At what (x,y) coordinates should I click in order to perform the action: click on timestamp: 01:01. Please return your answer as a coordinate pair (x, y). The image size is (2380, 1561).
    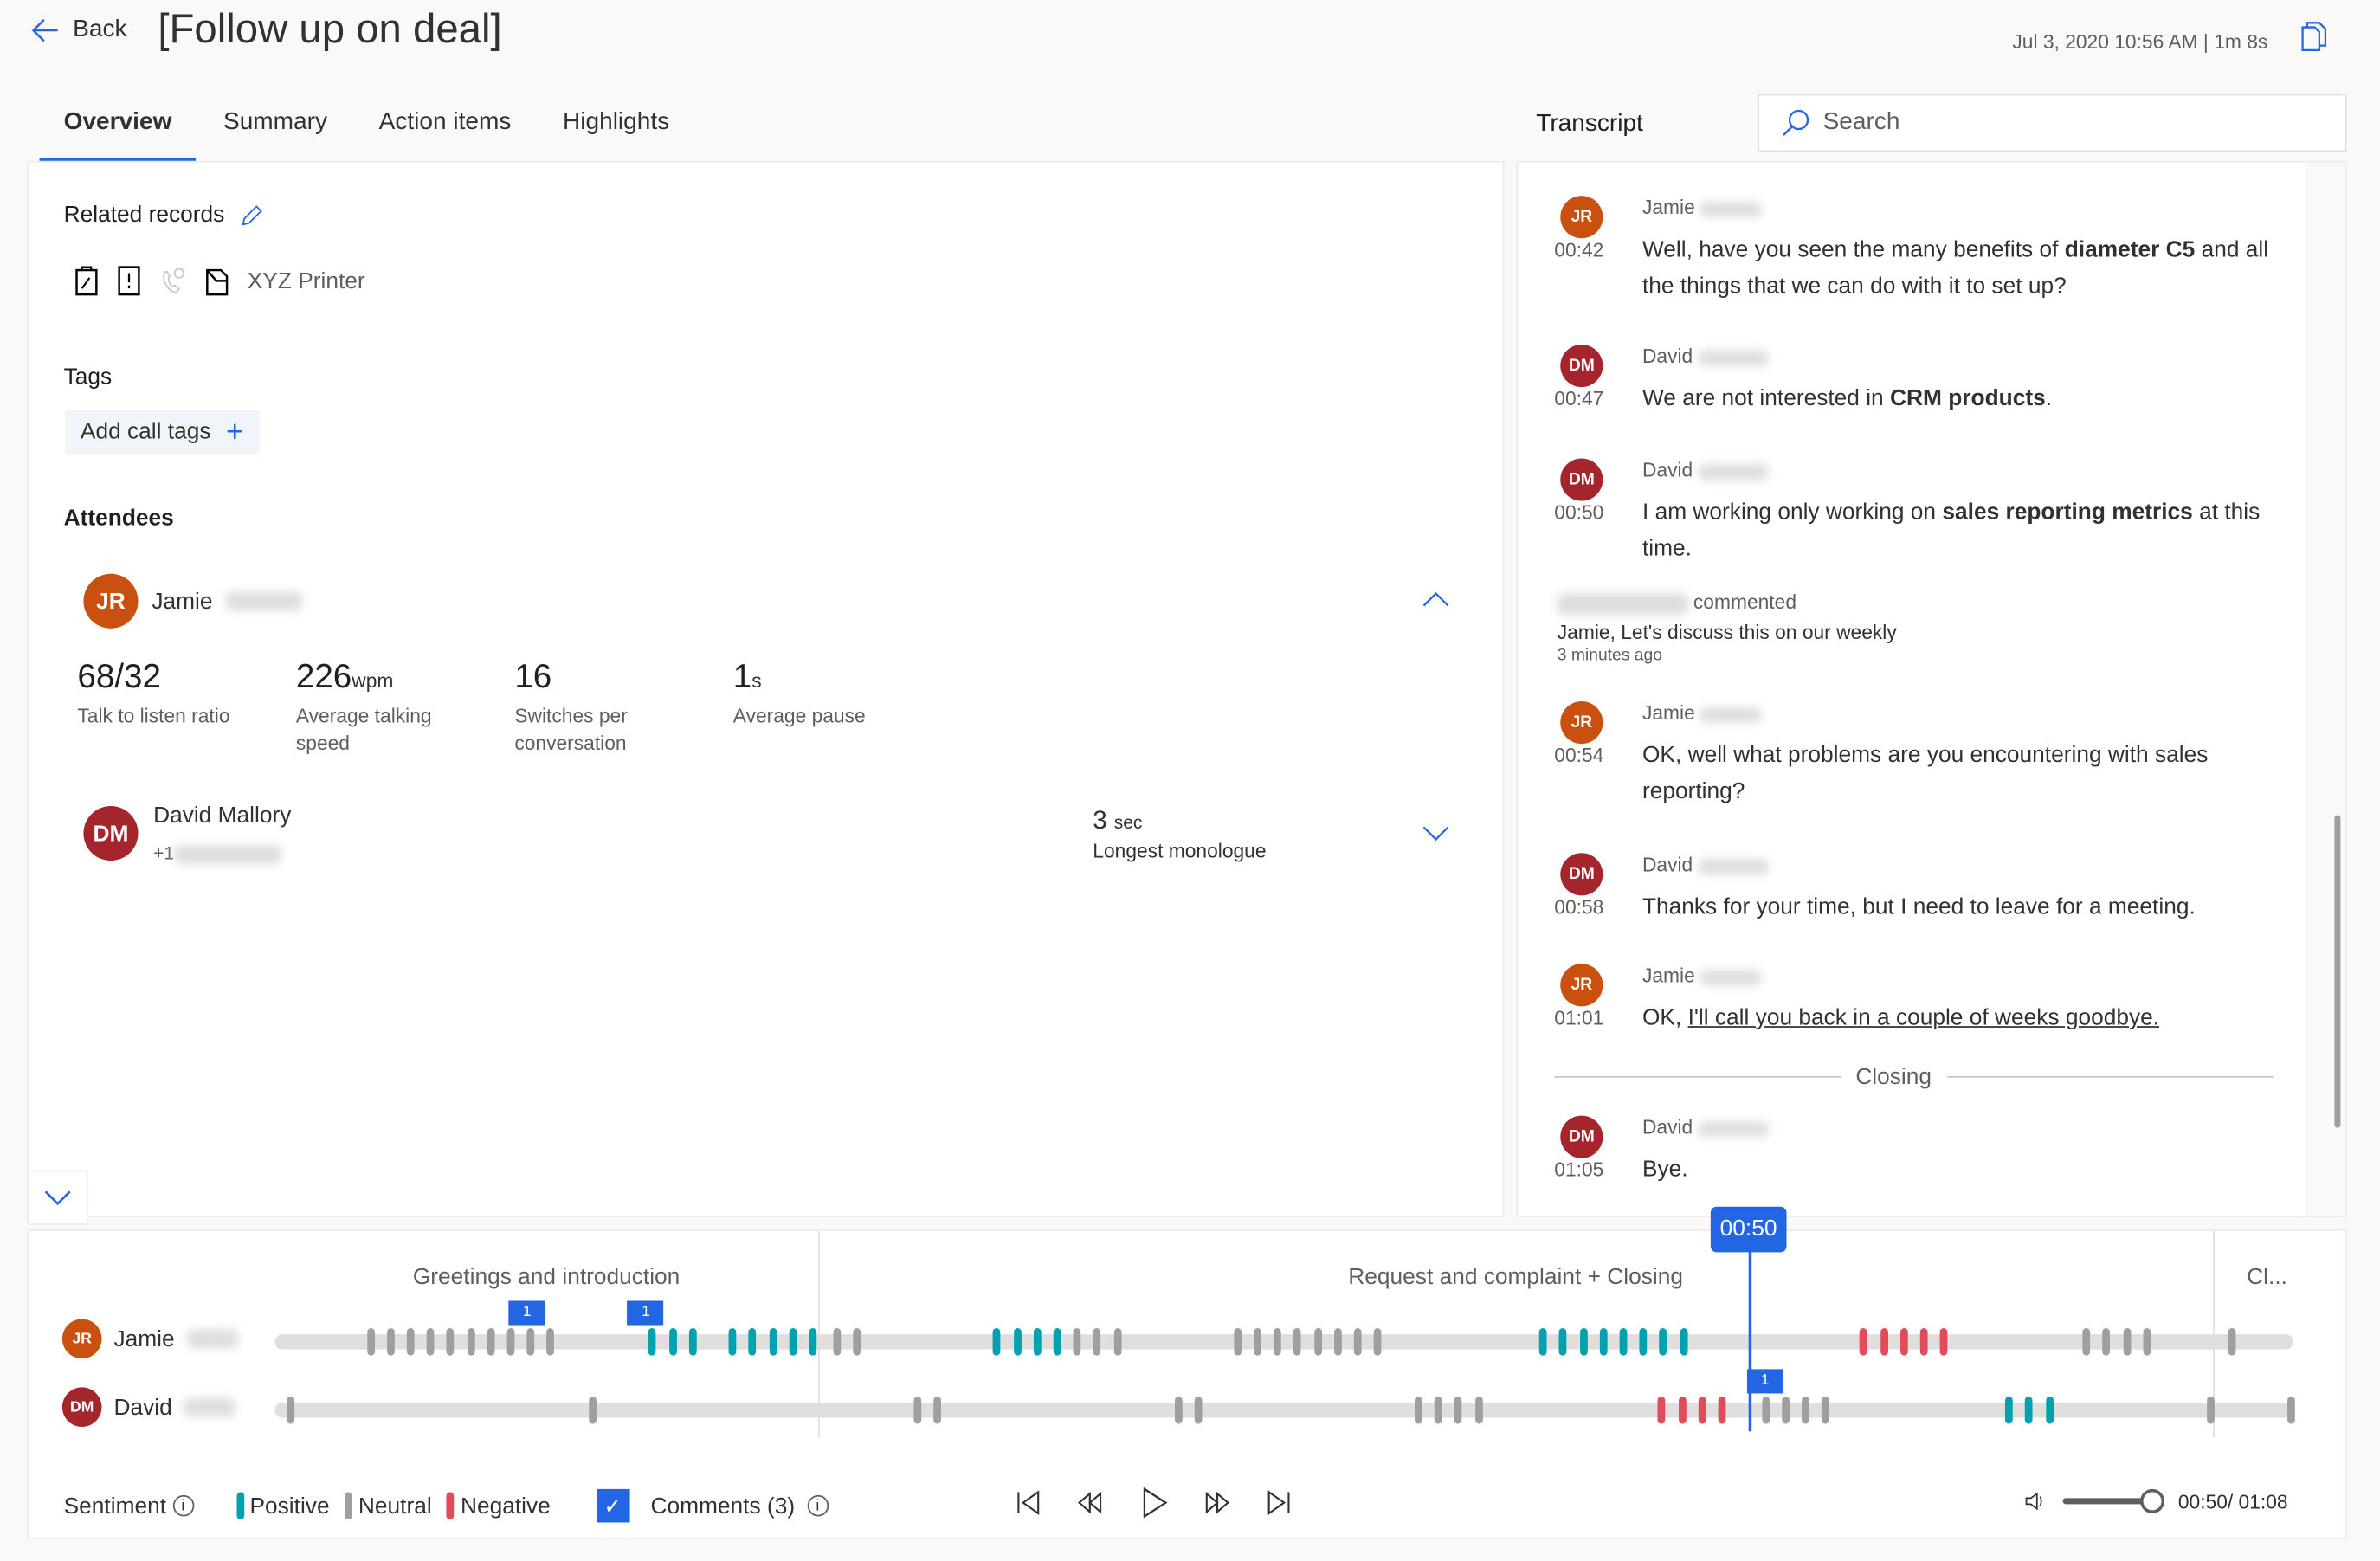
    Looking at the image, I should click on (1578, 1017).